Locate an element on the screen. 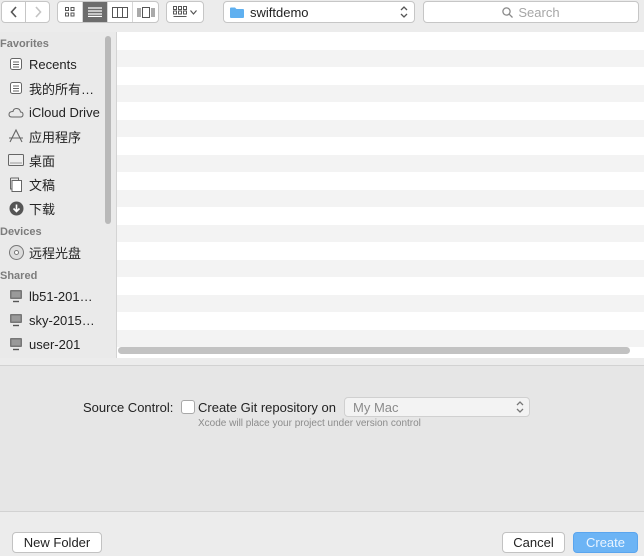 The height and width of the screenshot is (556, 644). sidebar-item-label: user-201 is located at coordinates (55, 344).